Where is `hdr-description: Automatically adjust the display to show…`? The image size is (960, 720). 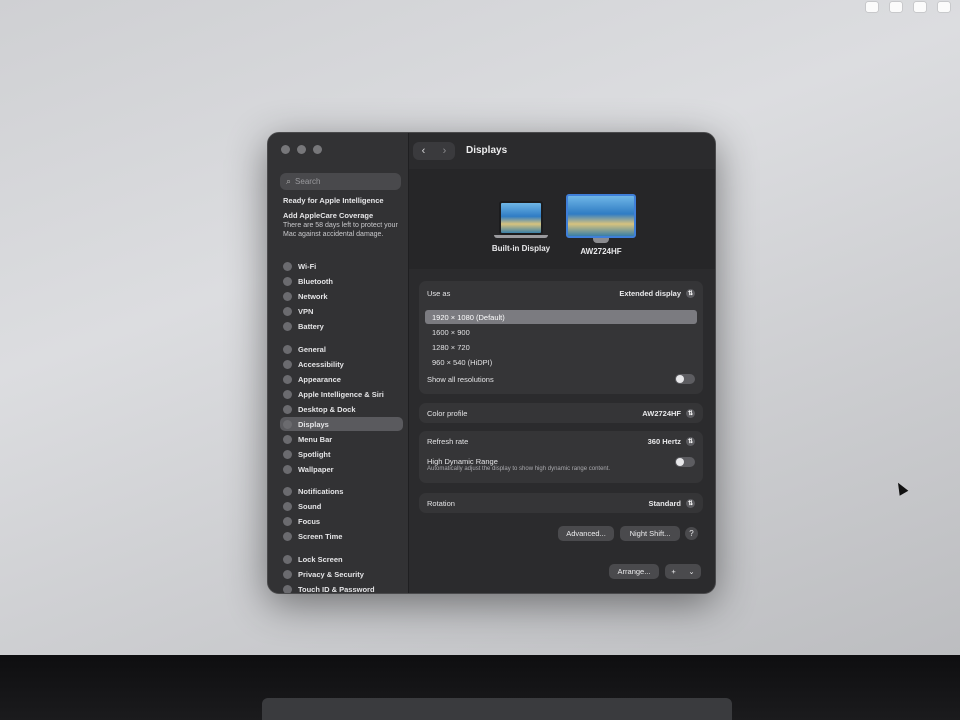 hdr-description: Automatically adjust the display to show… is located at coordinates (519, 469).